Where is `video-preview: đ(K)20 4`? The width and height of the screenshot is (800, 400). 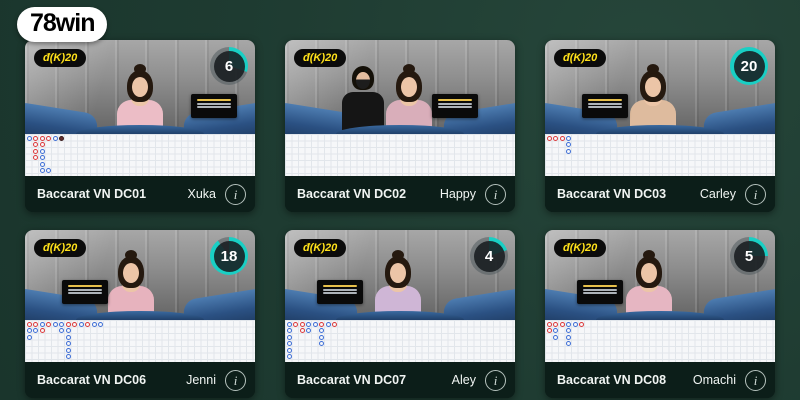 video-preview: đ(K)20 4 is located at coordinates (400, 275).